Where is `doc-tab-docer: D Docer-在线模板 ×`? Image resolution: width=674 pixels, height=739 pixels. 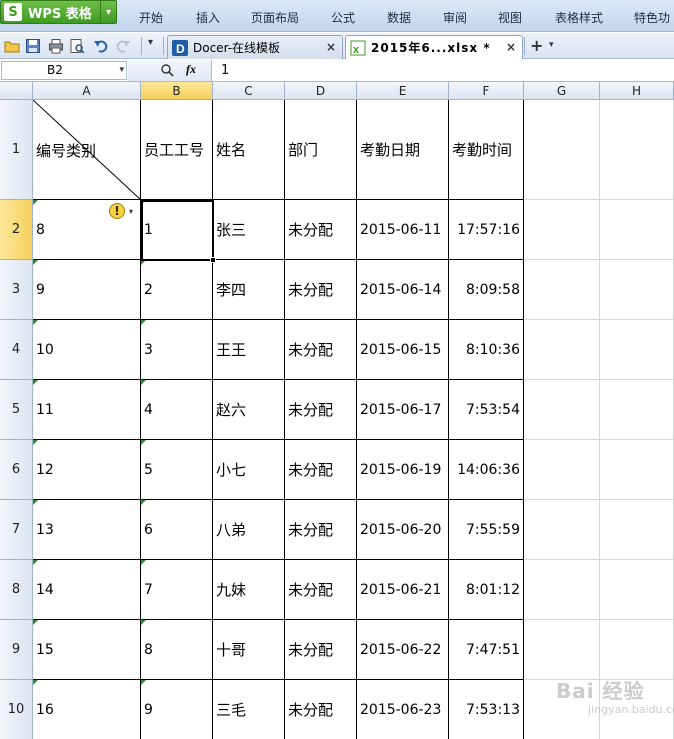 doc-tab-docer: D Docer-在线模板 × is located at coordinates (255, 47).